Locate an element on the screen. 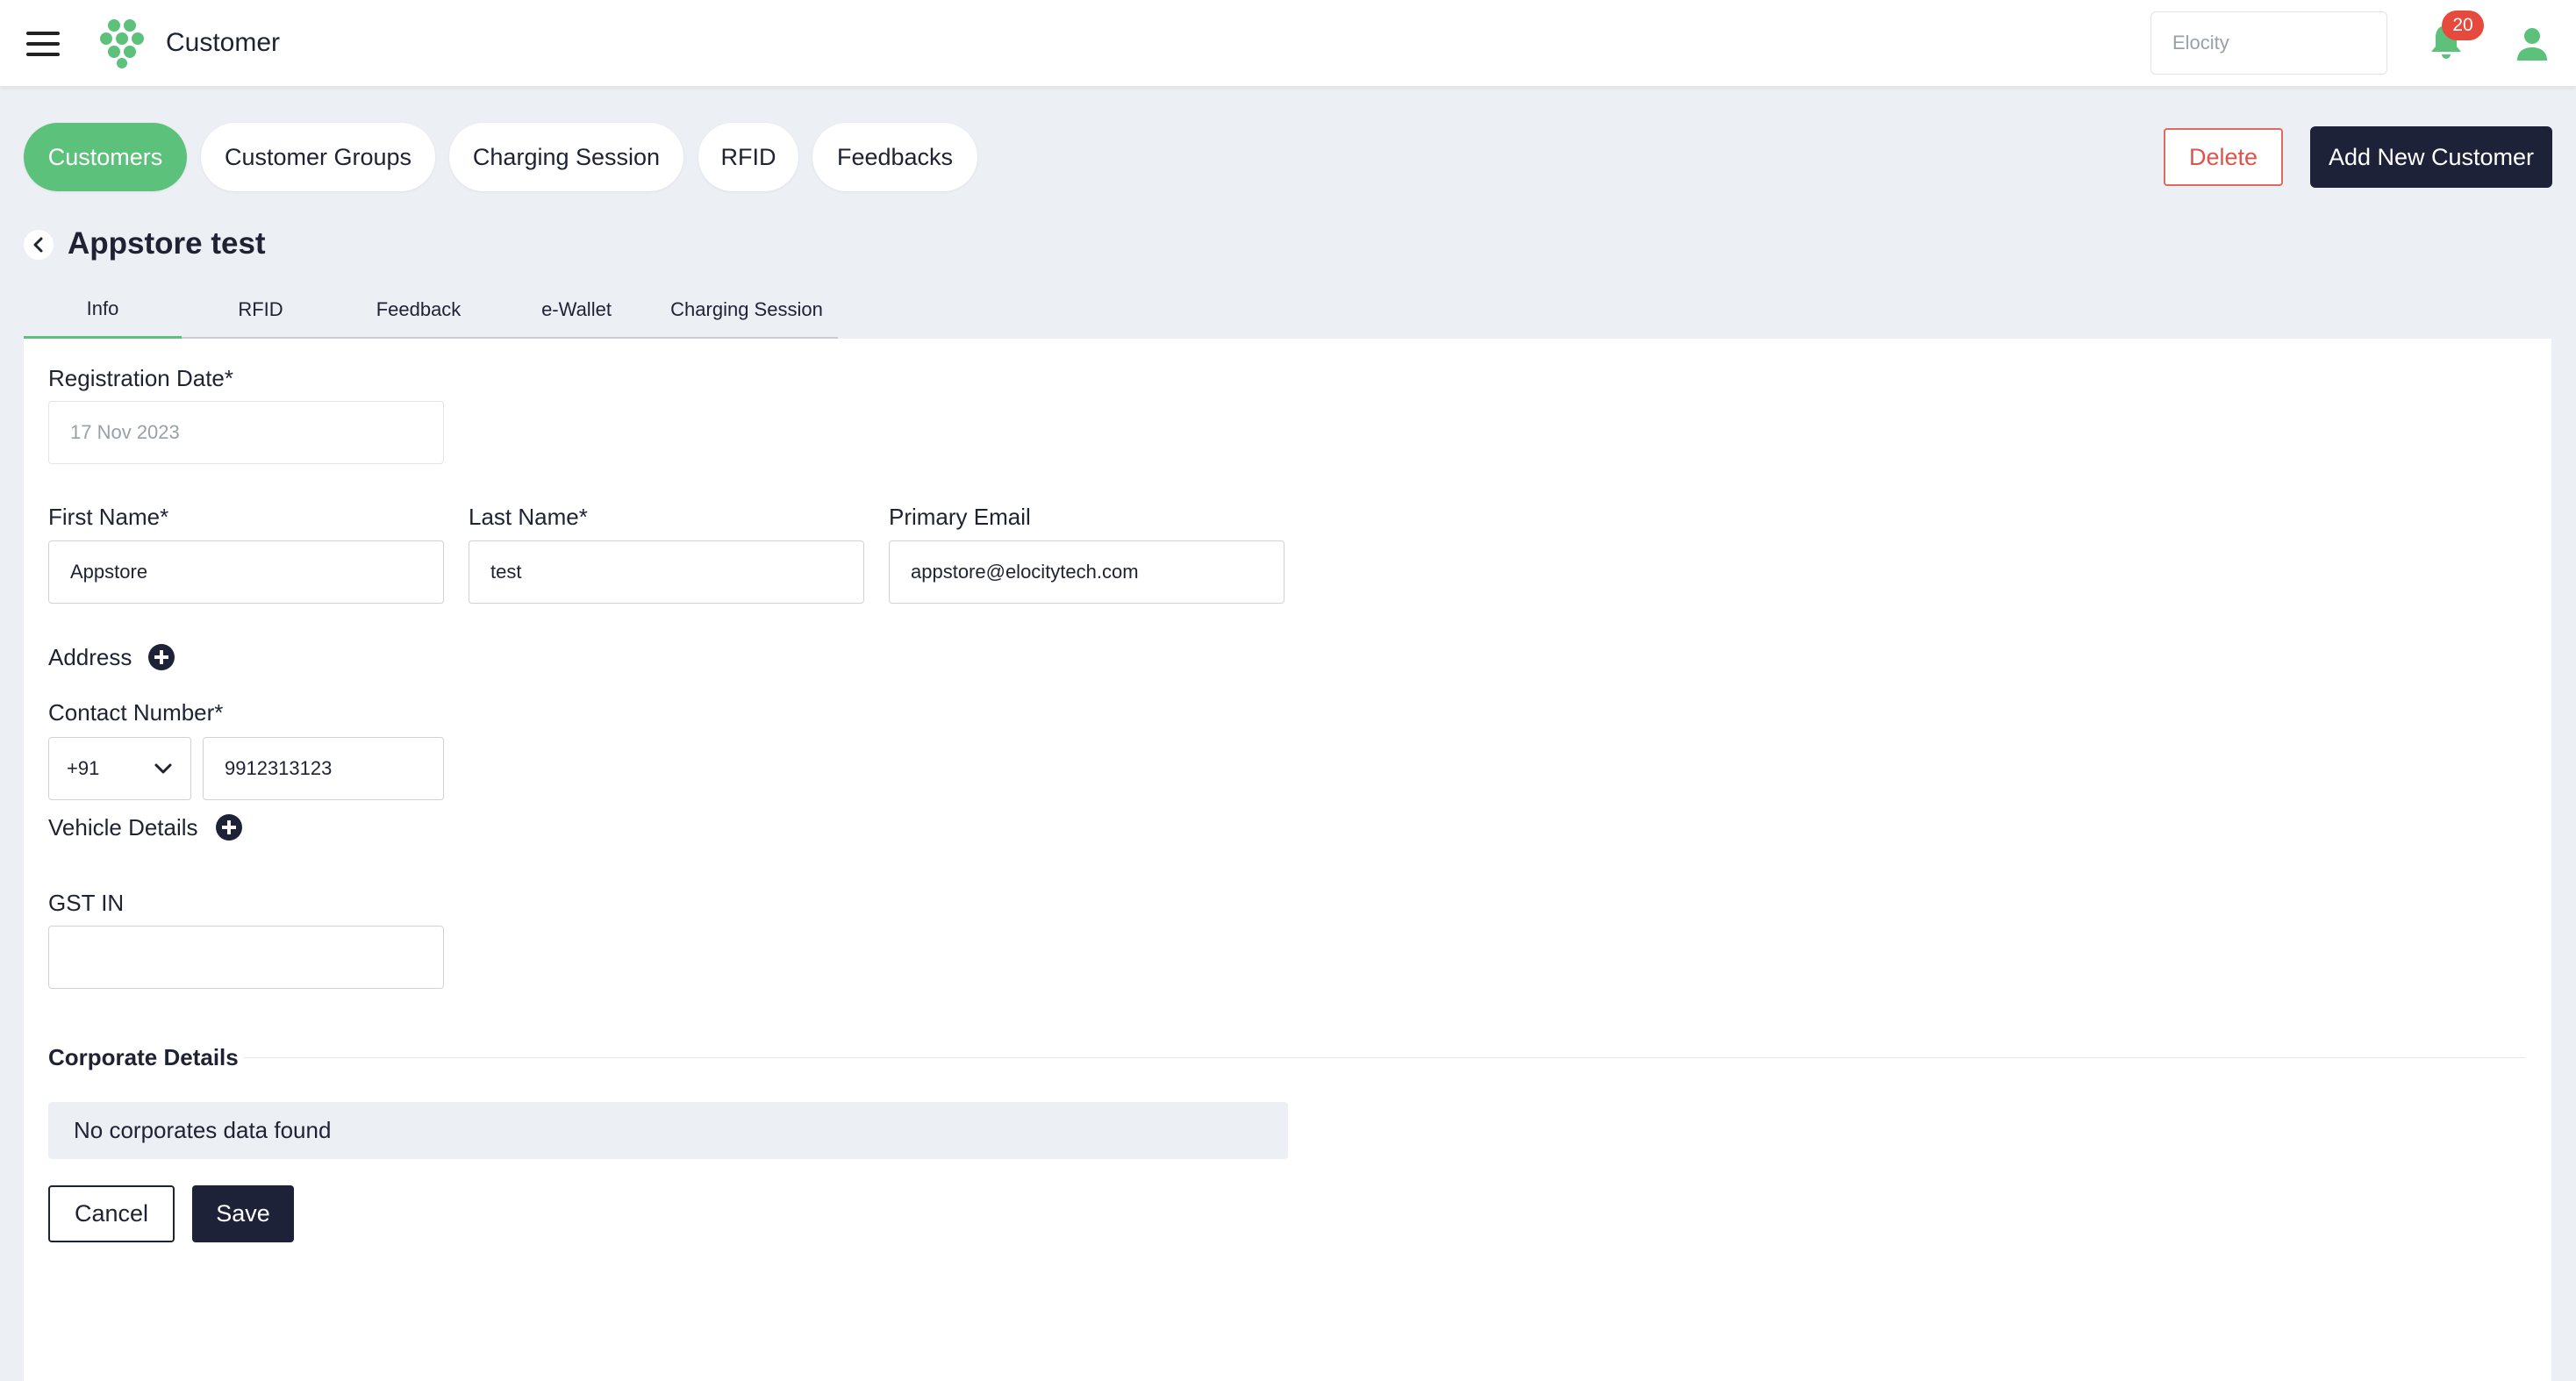 This screenshot has width=2576, height=1381. nav-pill-customer-groups: Customer Groups is located at coordinates (318, 157).